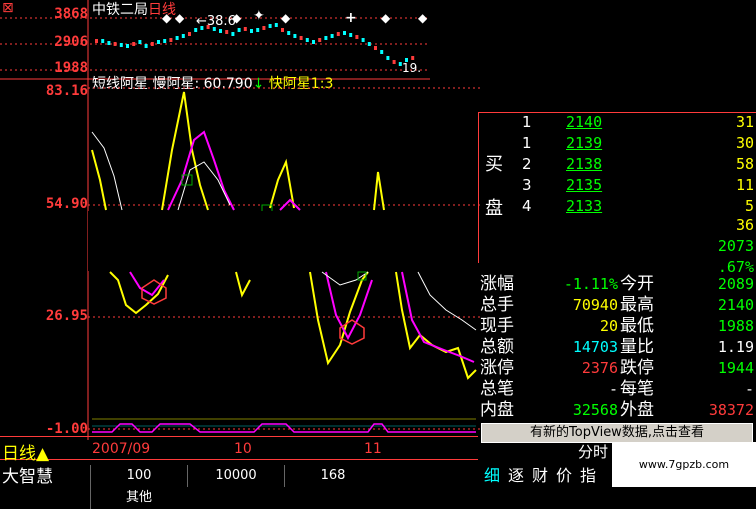 The image size is (756, 509). I want to click on bottom-tabs: 100 10000 168 其他, so click(283, 487).